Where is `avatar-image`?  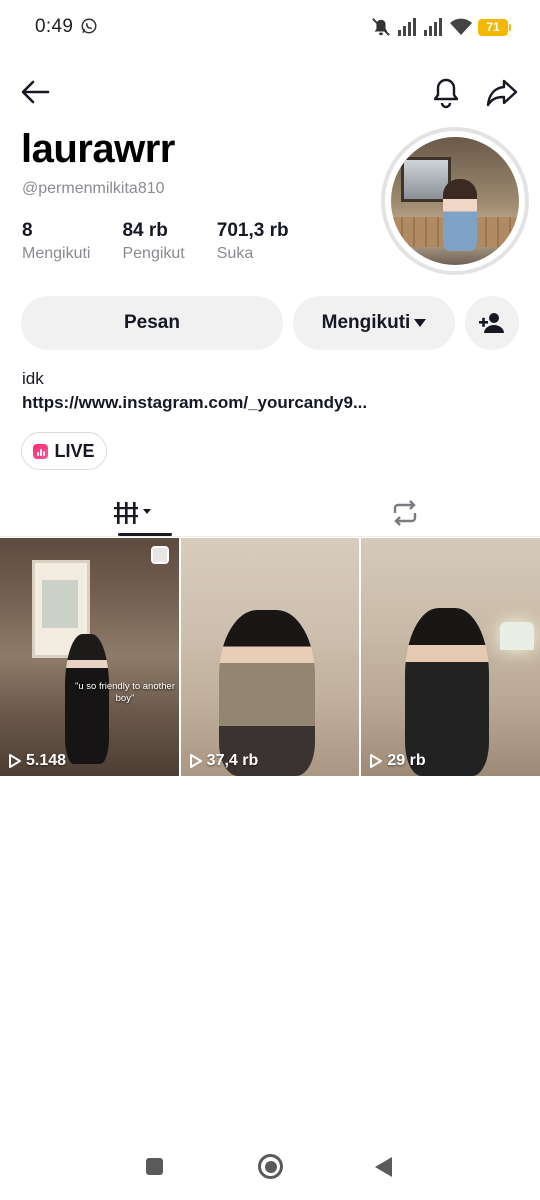 avatar-image is located at coordinates (455, 201).